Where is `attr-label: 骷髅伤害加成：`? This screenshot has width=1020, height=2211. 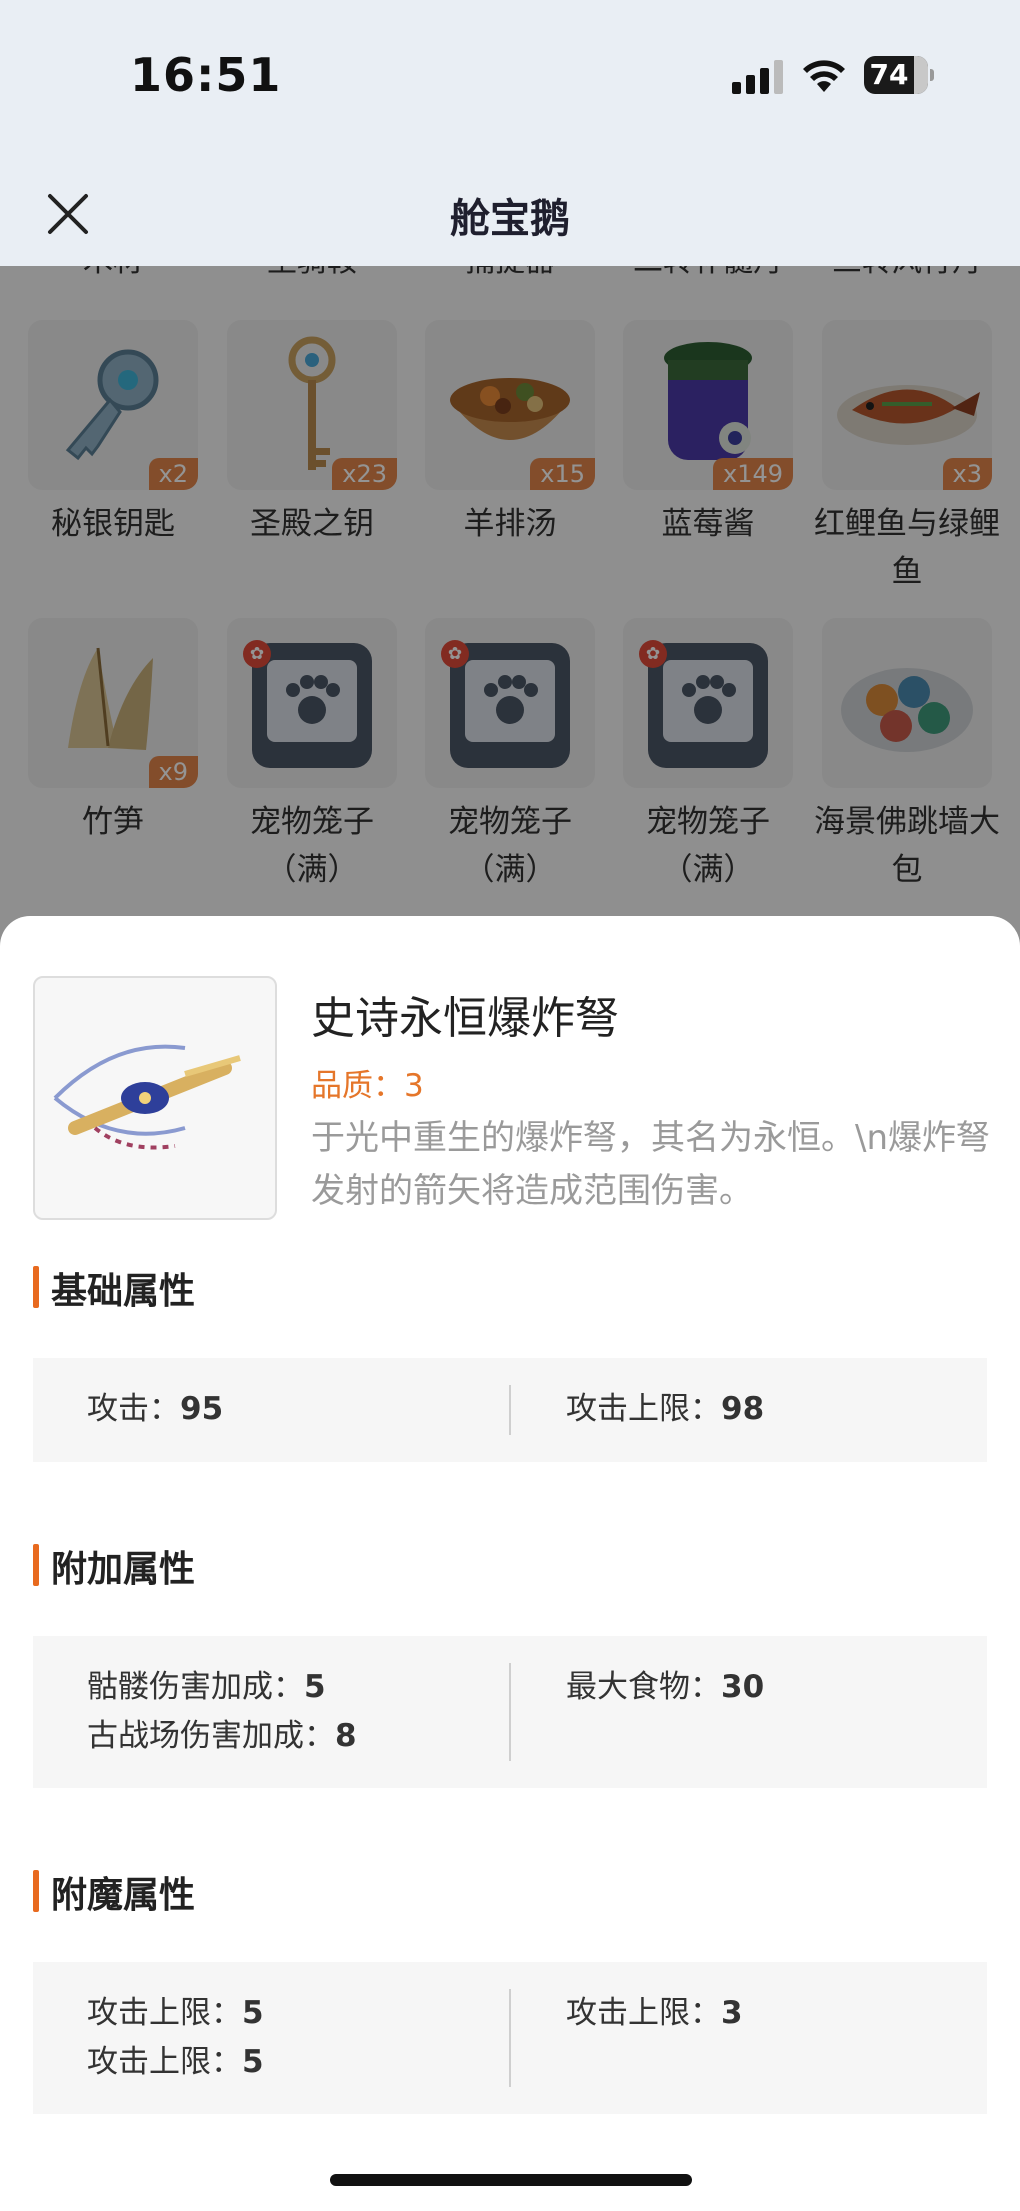 attr-label: 骷髅伤害加成： is located at coordinates (195, 1687).